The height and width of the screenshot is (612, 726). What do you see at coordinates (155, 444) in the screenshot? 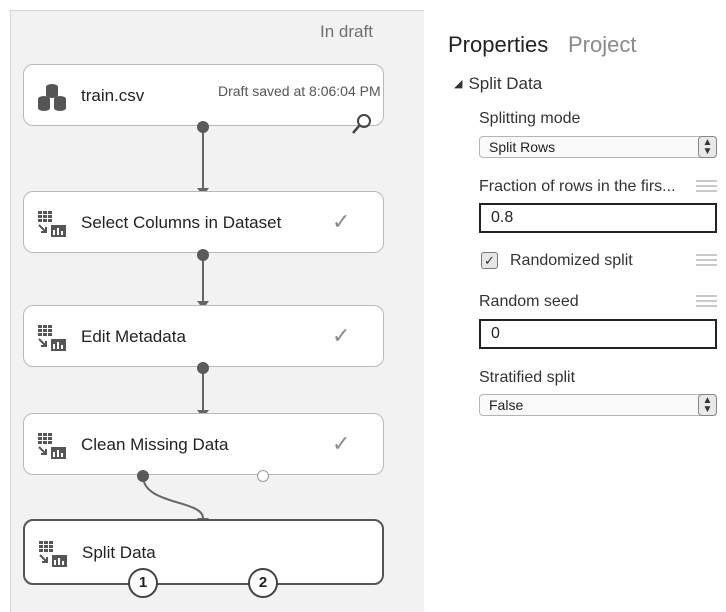
I see `module-name: Clean Missing Data` at bounding box center [155, 444].